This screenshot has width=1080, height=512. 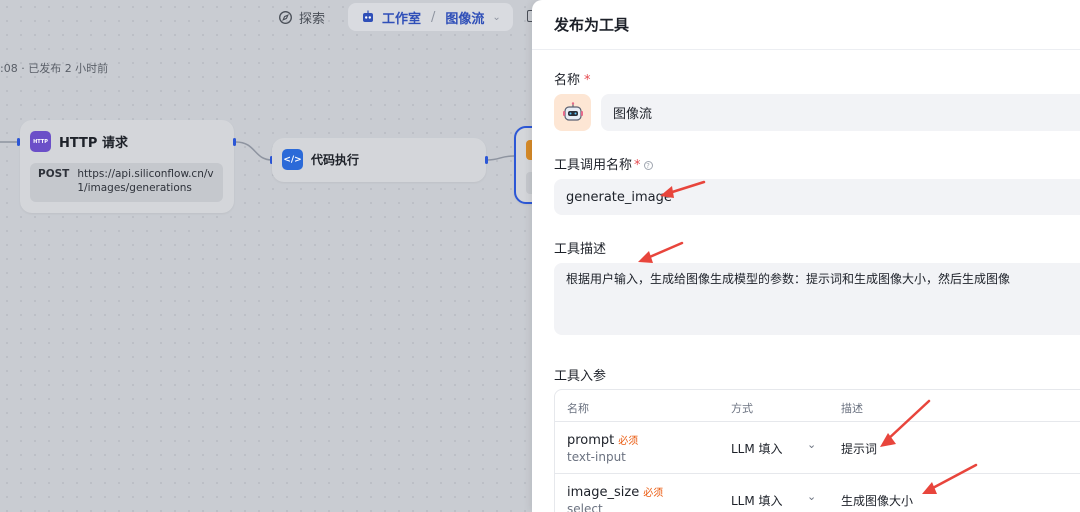 What do you see at coordinates (840, 112) in the screenshot?
I see `tool-name-input: 图像流` at bounding box center [840, 112].